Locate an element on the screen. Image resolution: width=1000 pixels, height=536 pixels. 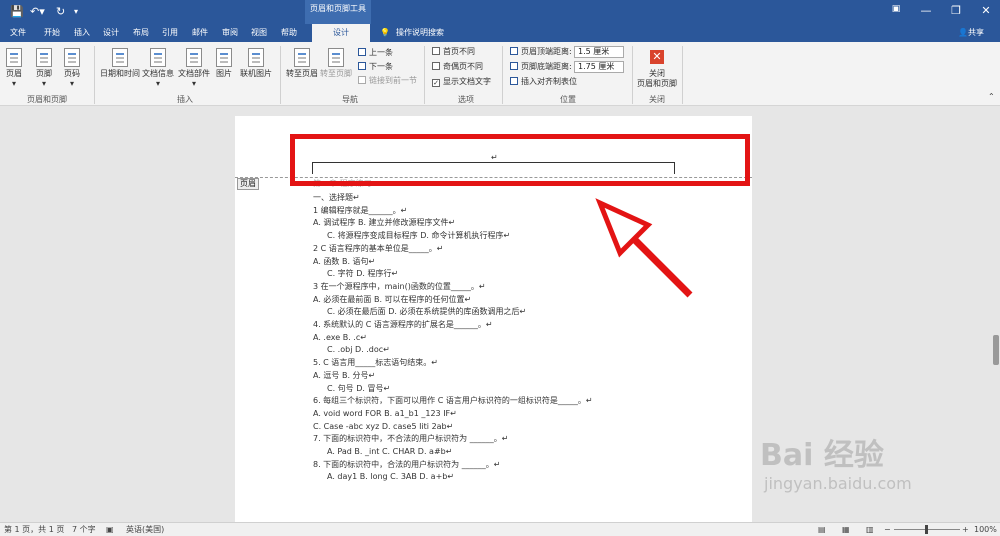
date-time-button: 日期和时间 is located at coordinates (120, 63).